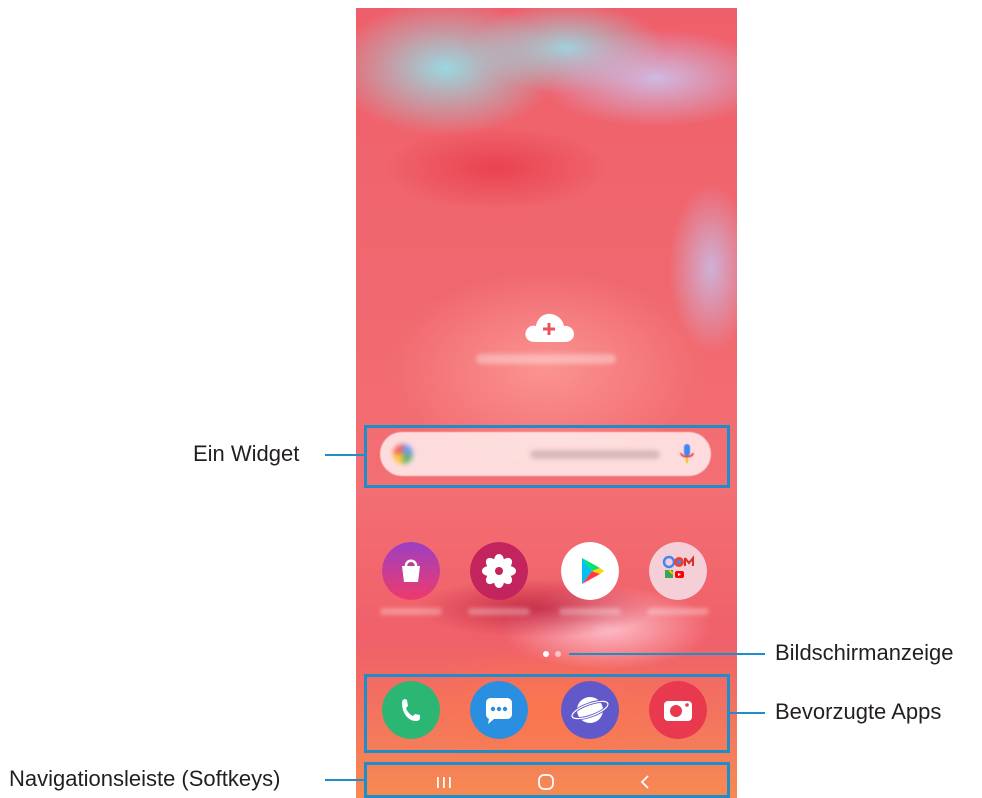  What do you see at coordinates (547, 713) in the screenshot?
I see `favorite-apps-callout-box` at bounding box center [547, 713].